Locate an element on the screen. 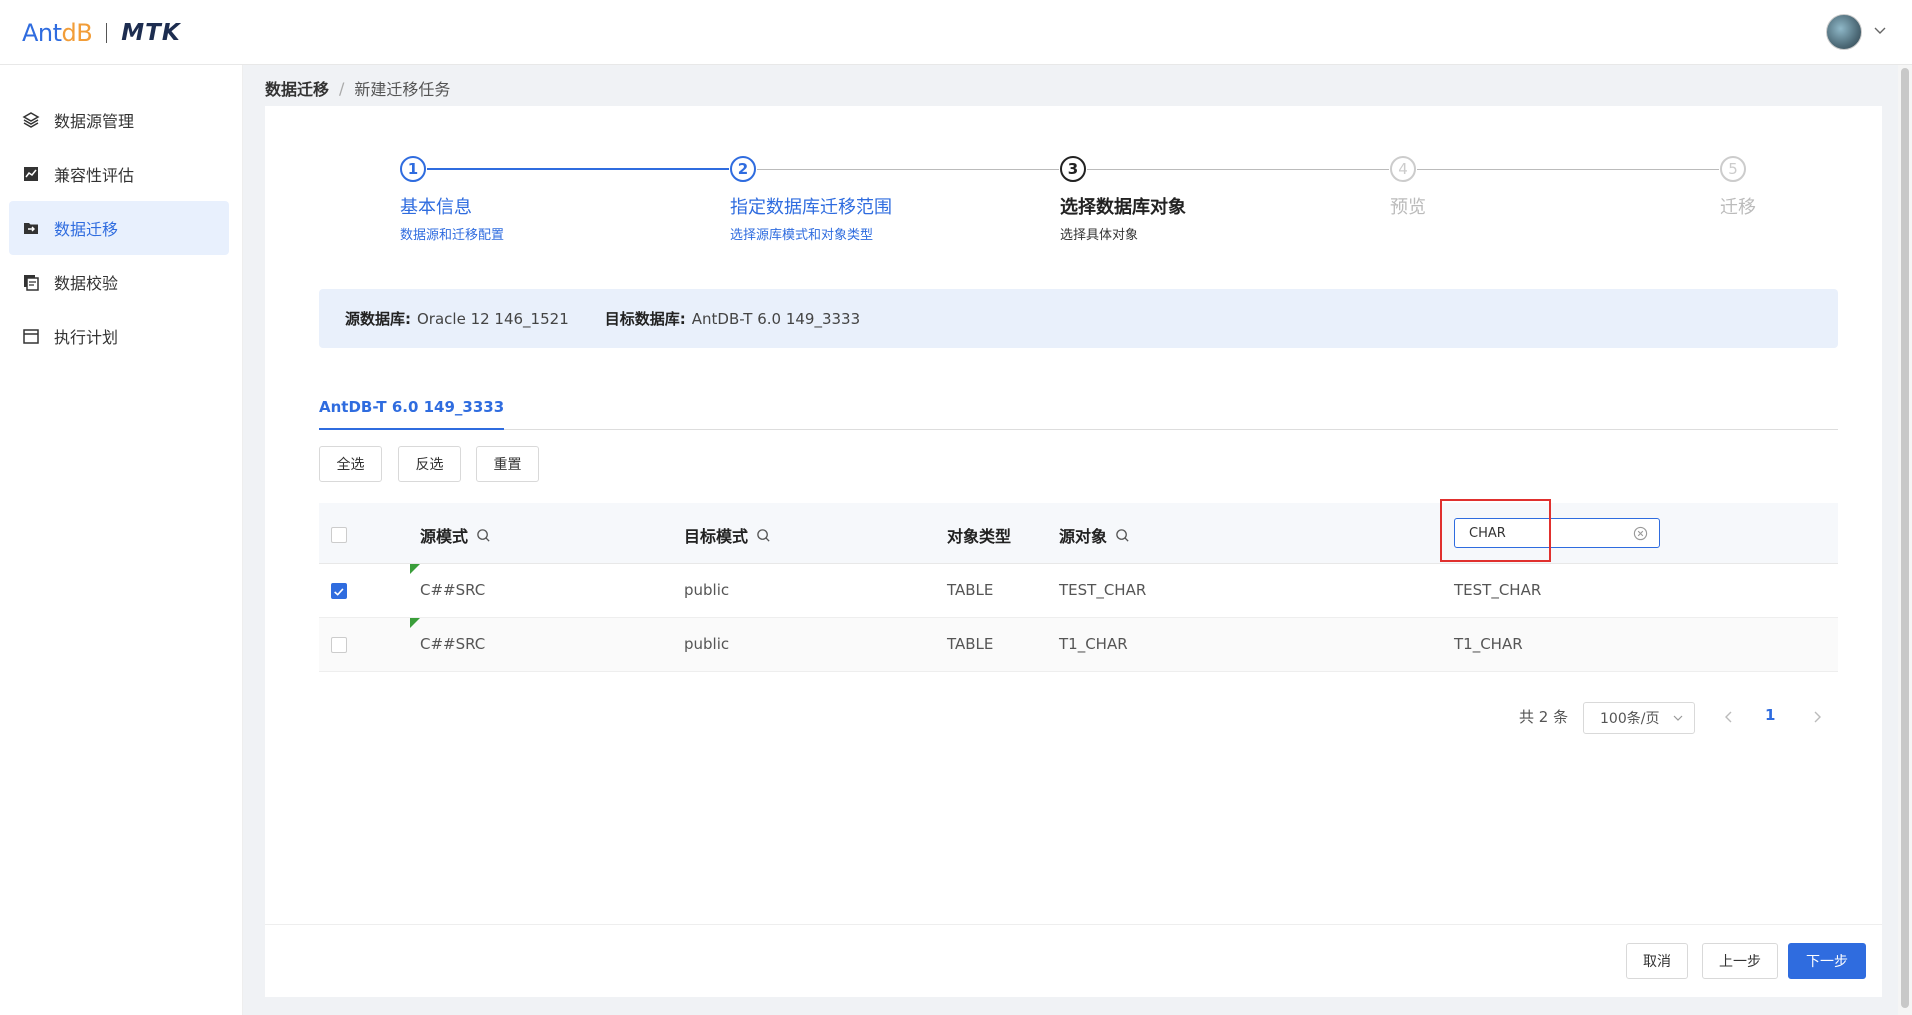 The width and height of the screenshot is (1912, 1015). sidebar-item-compat: 兼容性评估 is located at coordinates (119, 174).